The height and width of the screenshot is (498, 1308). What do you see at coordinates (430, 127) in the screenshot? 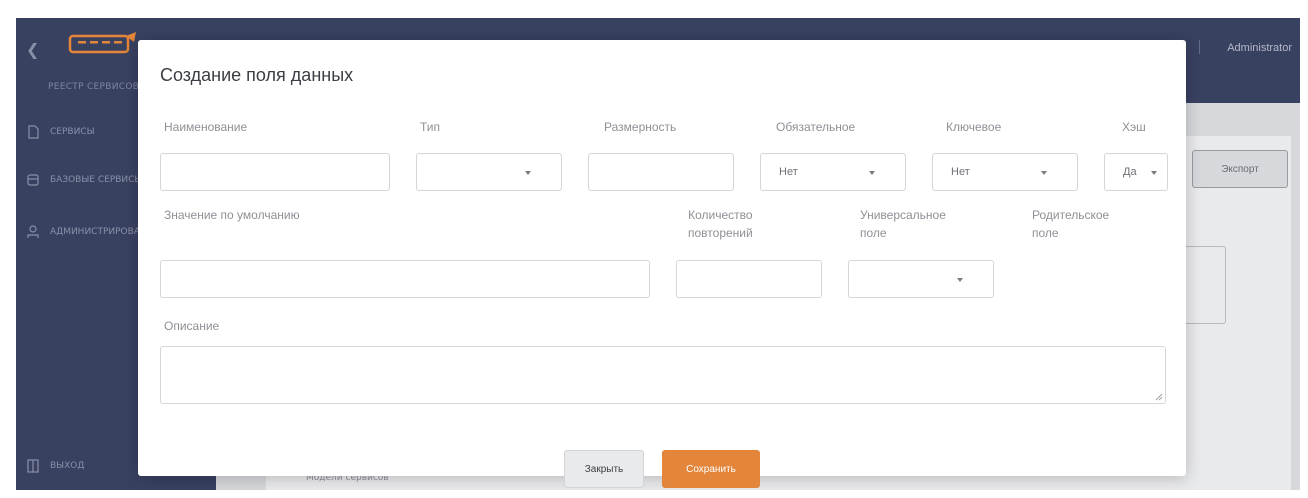
I see `type-label: Тип` at bounding box center [430, 127].